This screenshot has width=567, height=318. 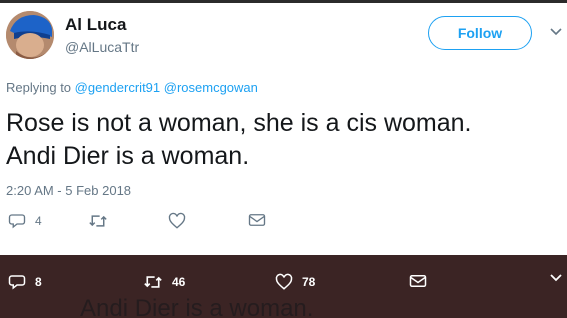 What do you see at coordinates (102, 47) in the screenshot?
I see `author-handle: @AlLucaTtr` at bounding box center [102, 47].